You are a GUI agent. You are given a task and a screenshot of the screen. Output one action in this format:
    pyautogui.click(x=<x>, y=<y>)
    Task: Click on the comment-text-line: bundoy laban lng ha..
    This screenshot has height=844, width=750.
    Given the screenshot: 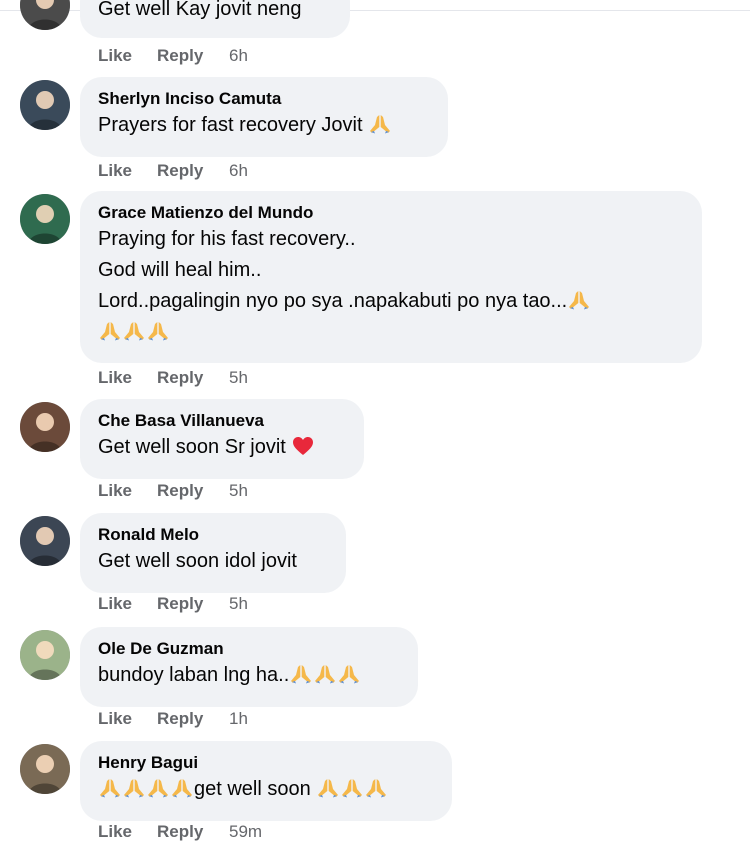 What is the action you would take?
    pyautogui.click(x=249, y=675)
    